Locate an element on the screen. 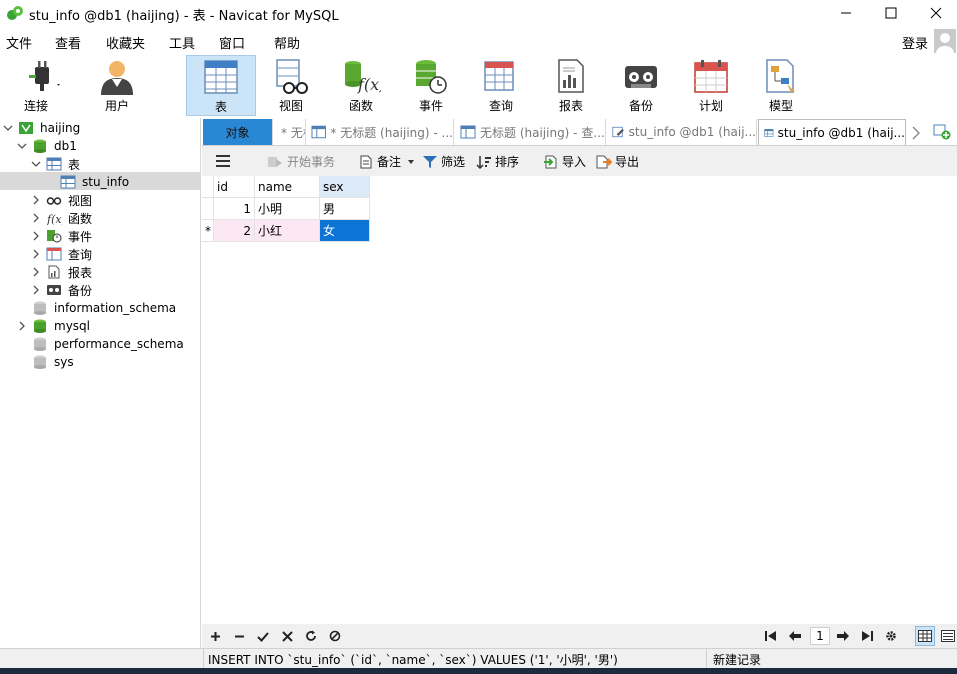 This screenshot has height=674, width=957. form-view-toggle is located at coordinates (947, 636).